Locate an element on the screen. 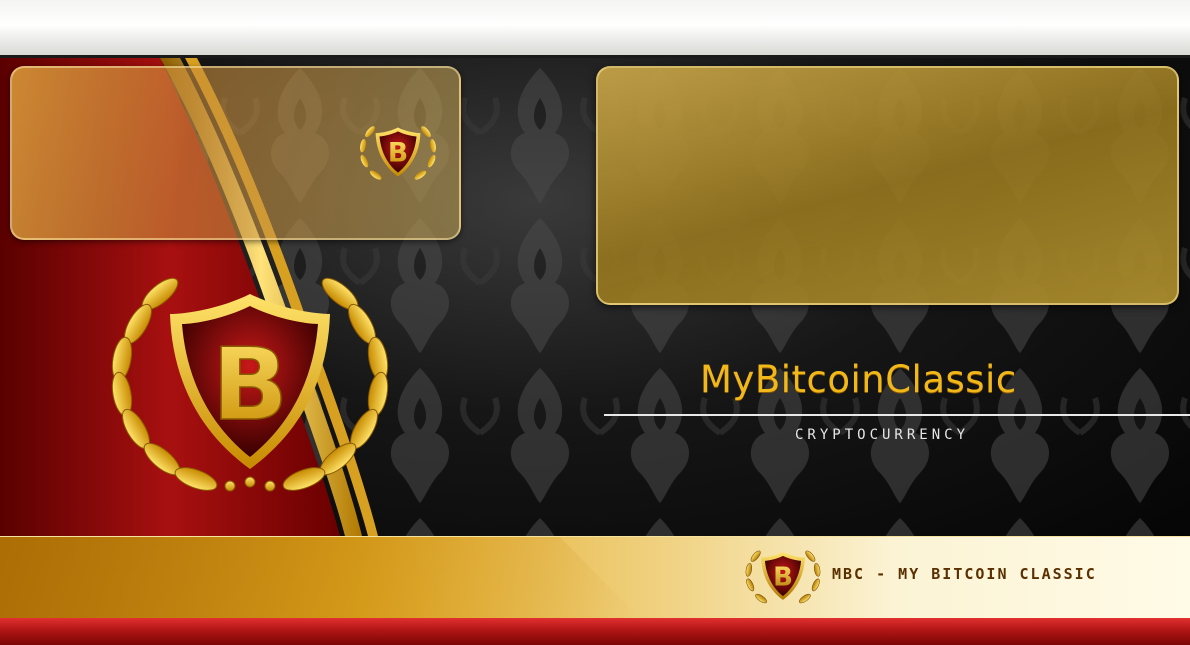 The width and height of the screenshot is (1190, 645). footer-emblem-icon: B is located at coordinates (783, 577).